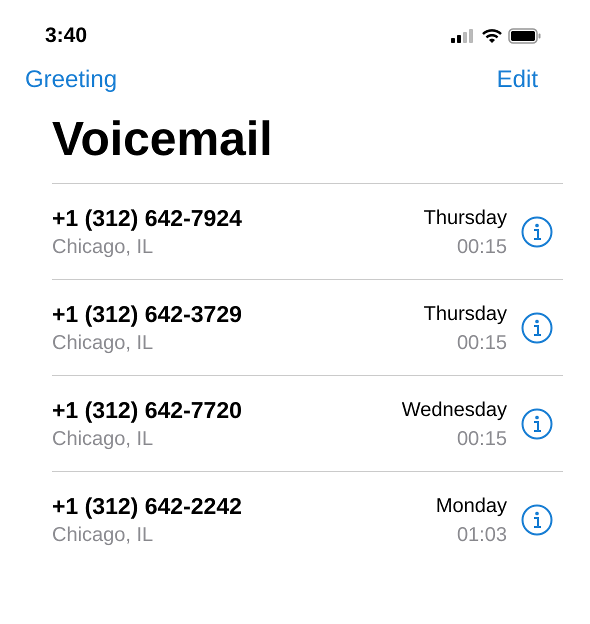 This screenshot has width=590, height=624. Describe the element at coordinates (71, 80) in the screenshot. I see `greeting-link: Greeting` at that location.